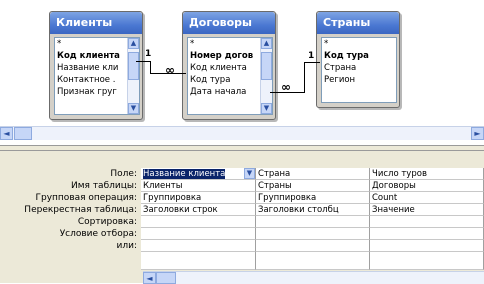 Image resolution: width=484 pixels, height=284 pixels. Describe the element at coordinates (427, 210) in the screenshot. I see `grid-cell-crosstab: Значение` at that location.